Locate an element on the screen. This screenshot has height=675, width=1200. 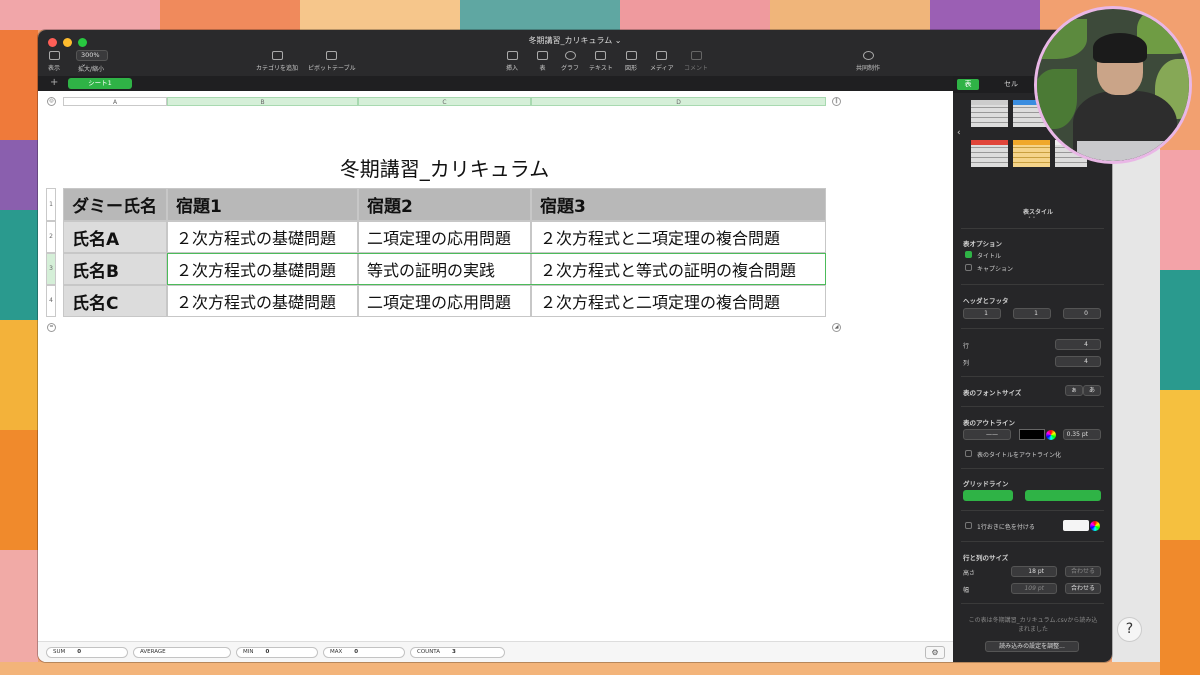
alternate-row-color-well is located at coordinates (1076, 525).